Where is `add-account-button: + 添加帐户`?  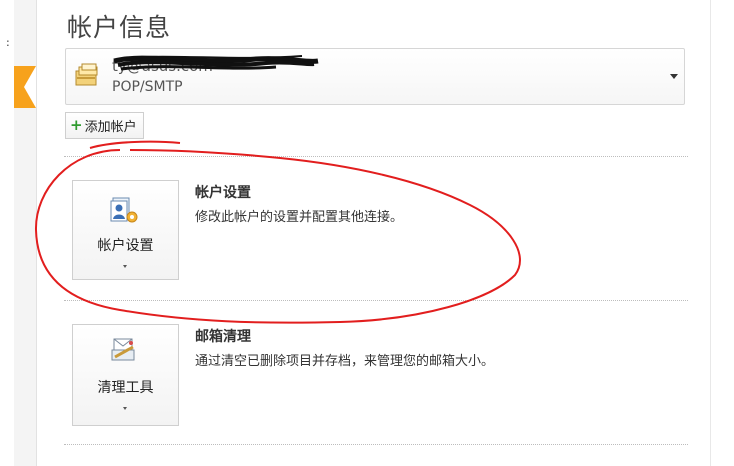 add-account-button: + 添加帐户 is located at coordinates (104, 125).